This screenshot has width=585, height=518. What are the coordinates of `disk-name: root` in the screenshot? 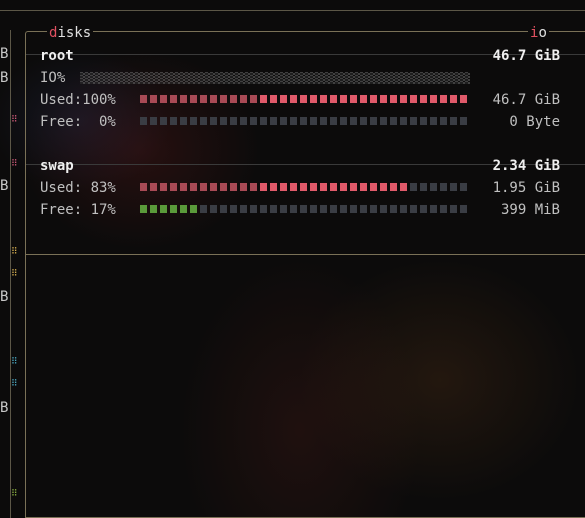 It's located at (57, 56).